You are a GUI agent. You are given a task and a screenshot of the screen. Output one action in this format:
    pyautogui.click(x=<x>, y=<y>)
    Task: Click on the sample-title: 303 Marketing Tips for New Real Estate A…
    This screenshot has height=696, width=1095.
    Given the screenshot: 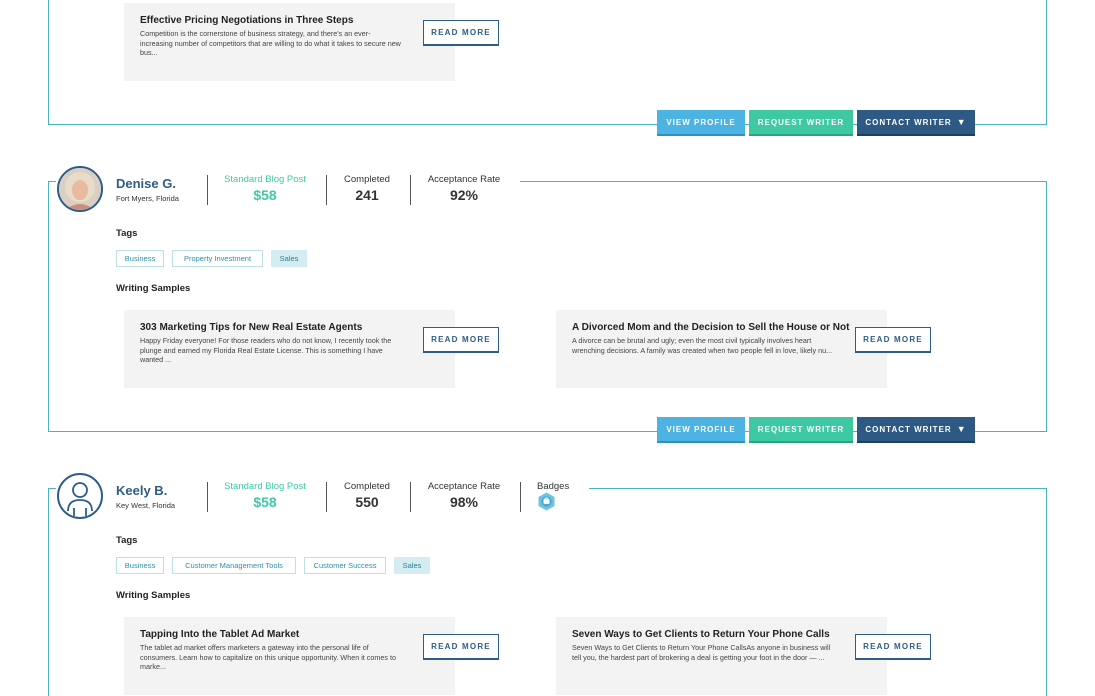 What is the action you would take?
    pyautogui.click(x=251, y=327)
    